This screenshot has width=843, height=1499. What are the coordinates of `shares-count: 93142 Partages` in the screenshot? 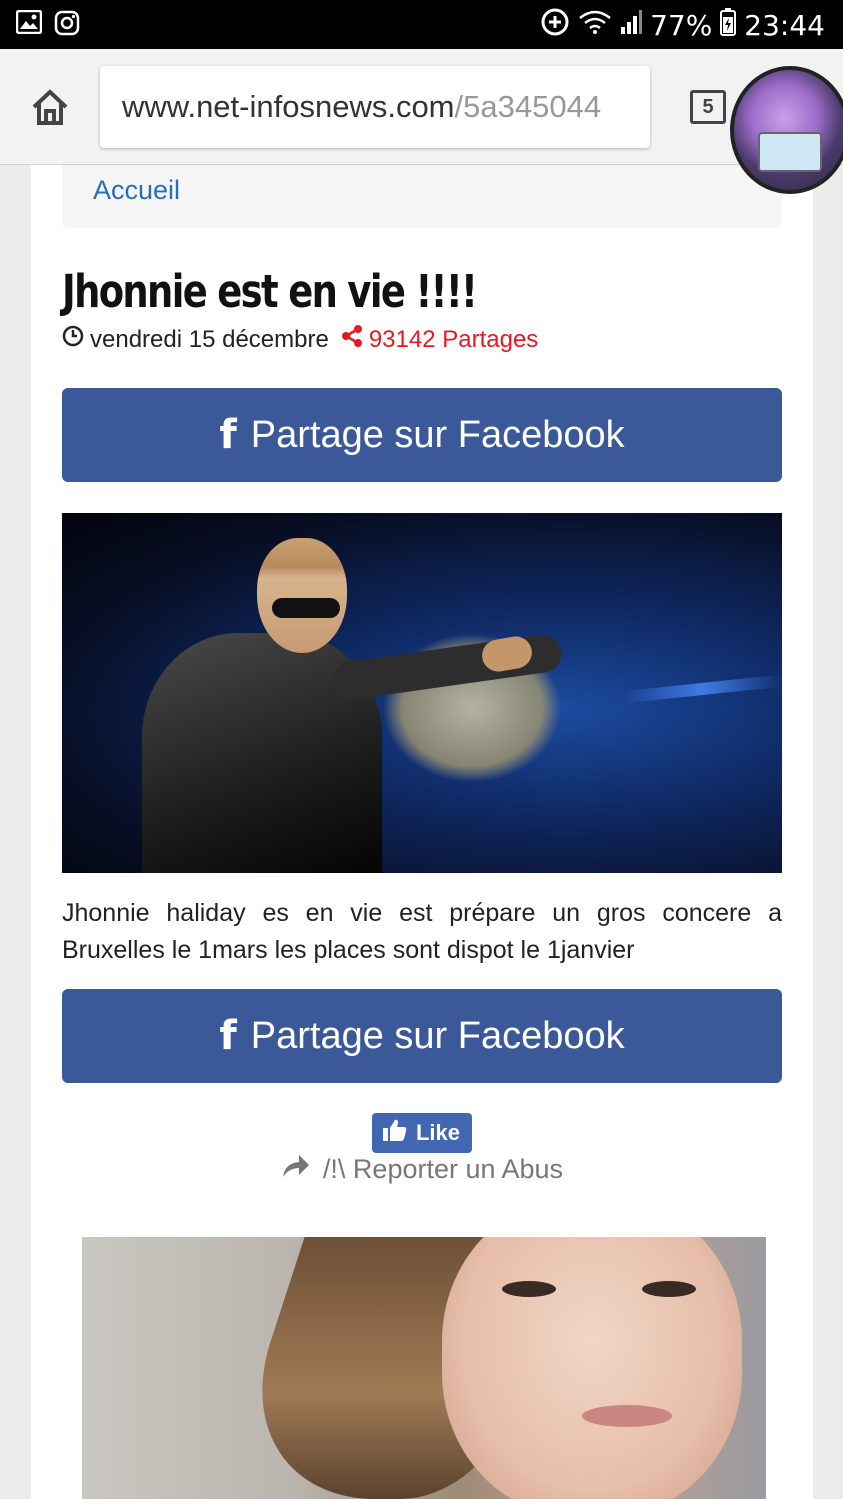 It's located at (439, 339).